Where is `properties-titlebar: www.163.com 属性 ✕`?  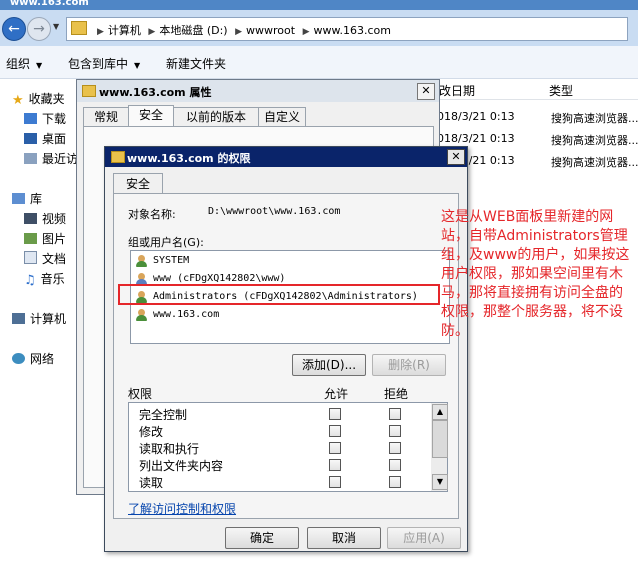
properties-titlebar: www.163.com 属性 ✕ is located at coordinates (258, 91).